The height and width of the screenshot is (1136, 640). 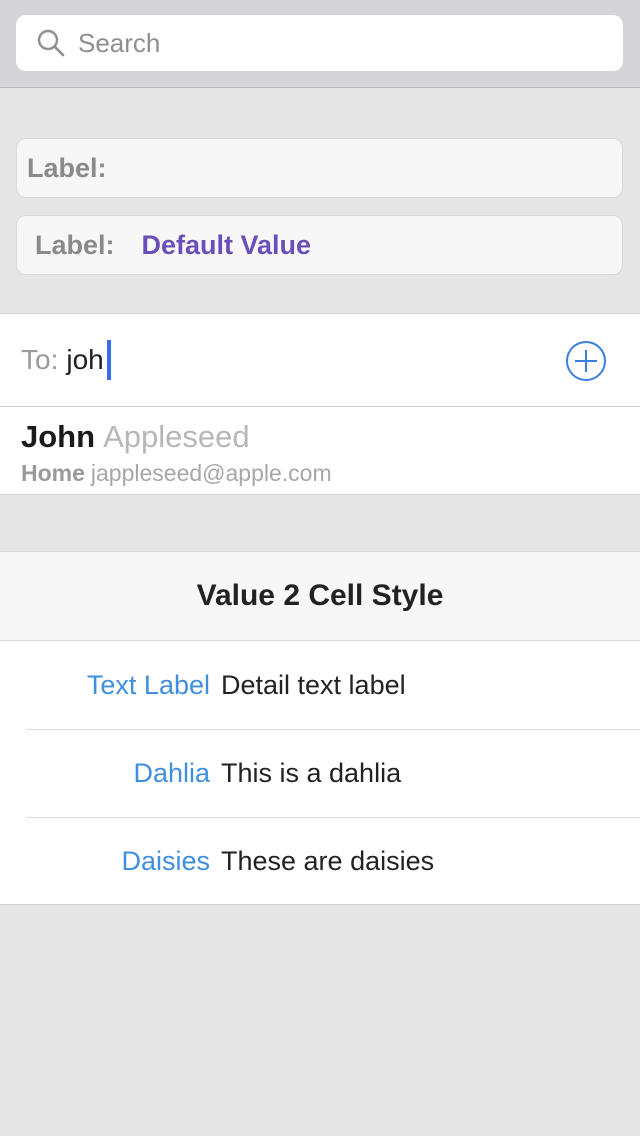 What do you see at coordinates (320, 451) in the screenshot?
I see `contact-suggestion: John Appleseed Home jappleseed@apple.com` at bounding box center [320, 451].